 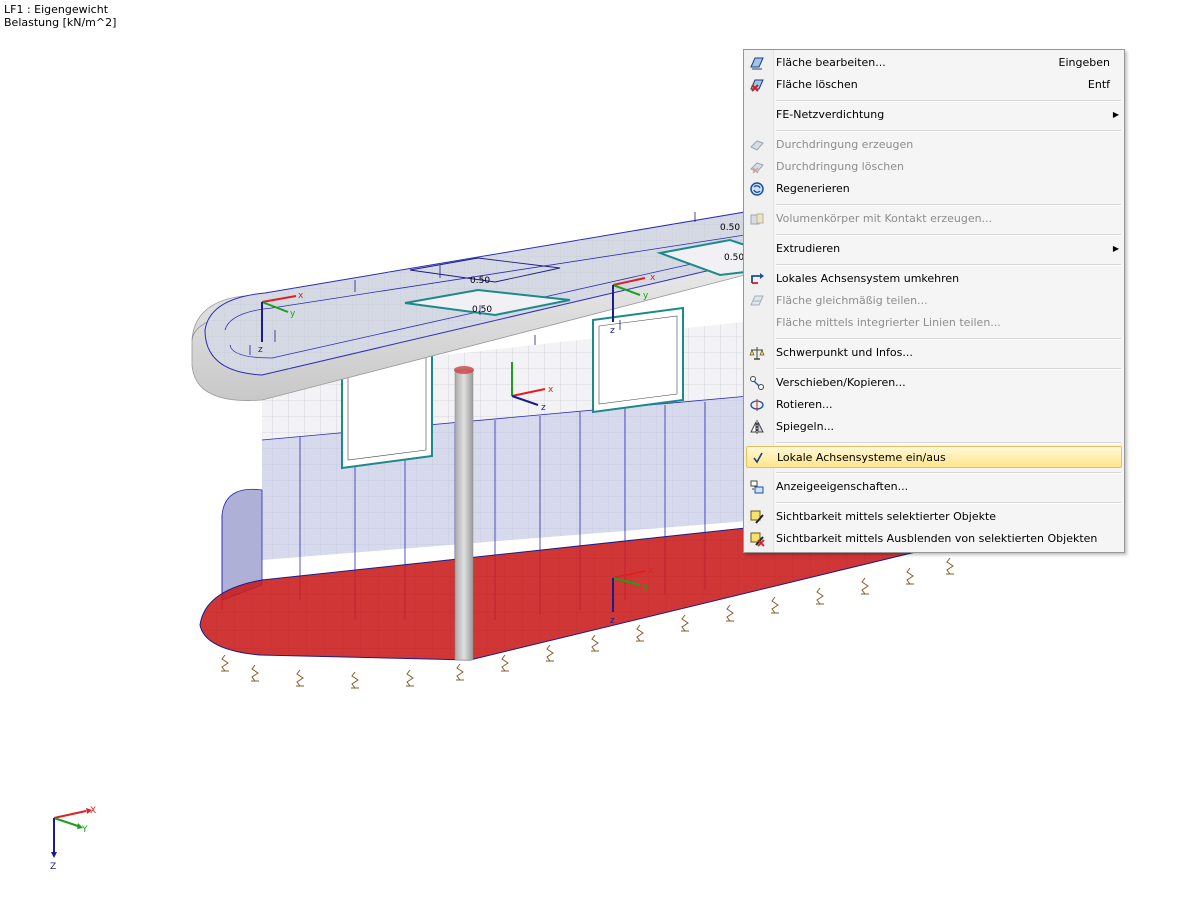 What do you see at coordinates (934, 167) in the screenshot?
I see `menu-item-delete-intersection: Durchdringung löschen` at bounding box center [934, 167].